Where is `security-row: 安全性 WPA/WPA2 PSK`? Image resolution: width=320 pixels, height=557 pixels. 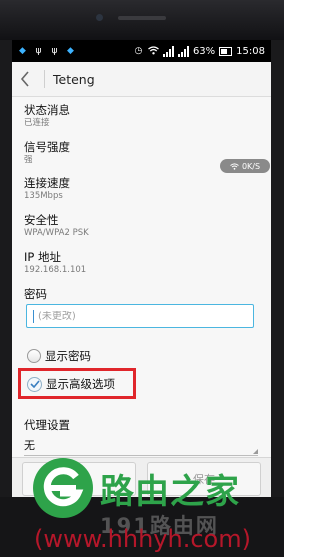 security-row: 安全性 WPA/WPA2 PSK is located at coordinates (56, 226).